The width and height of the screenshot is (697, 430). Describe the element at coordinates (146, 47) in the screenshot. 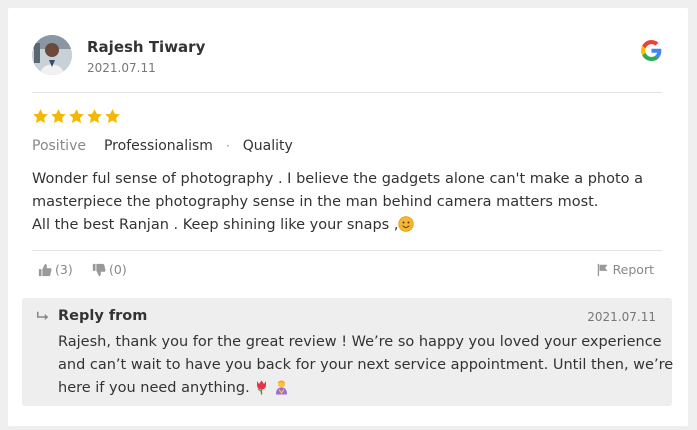

I see `reviewer-name: Rajesh Tiwary` at that location.